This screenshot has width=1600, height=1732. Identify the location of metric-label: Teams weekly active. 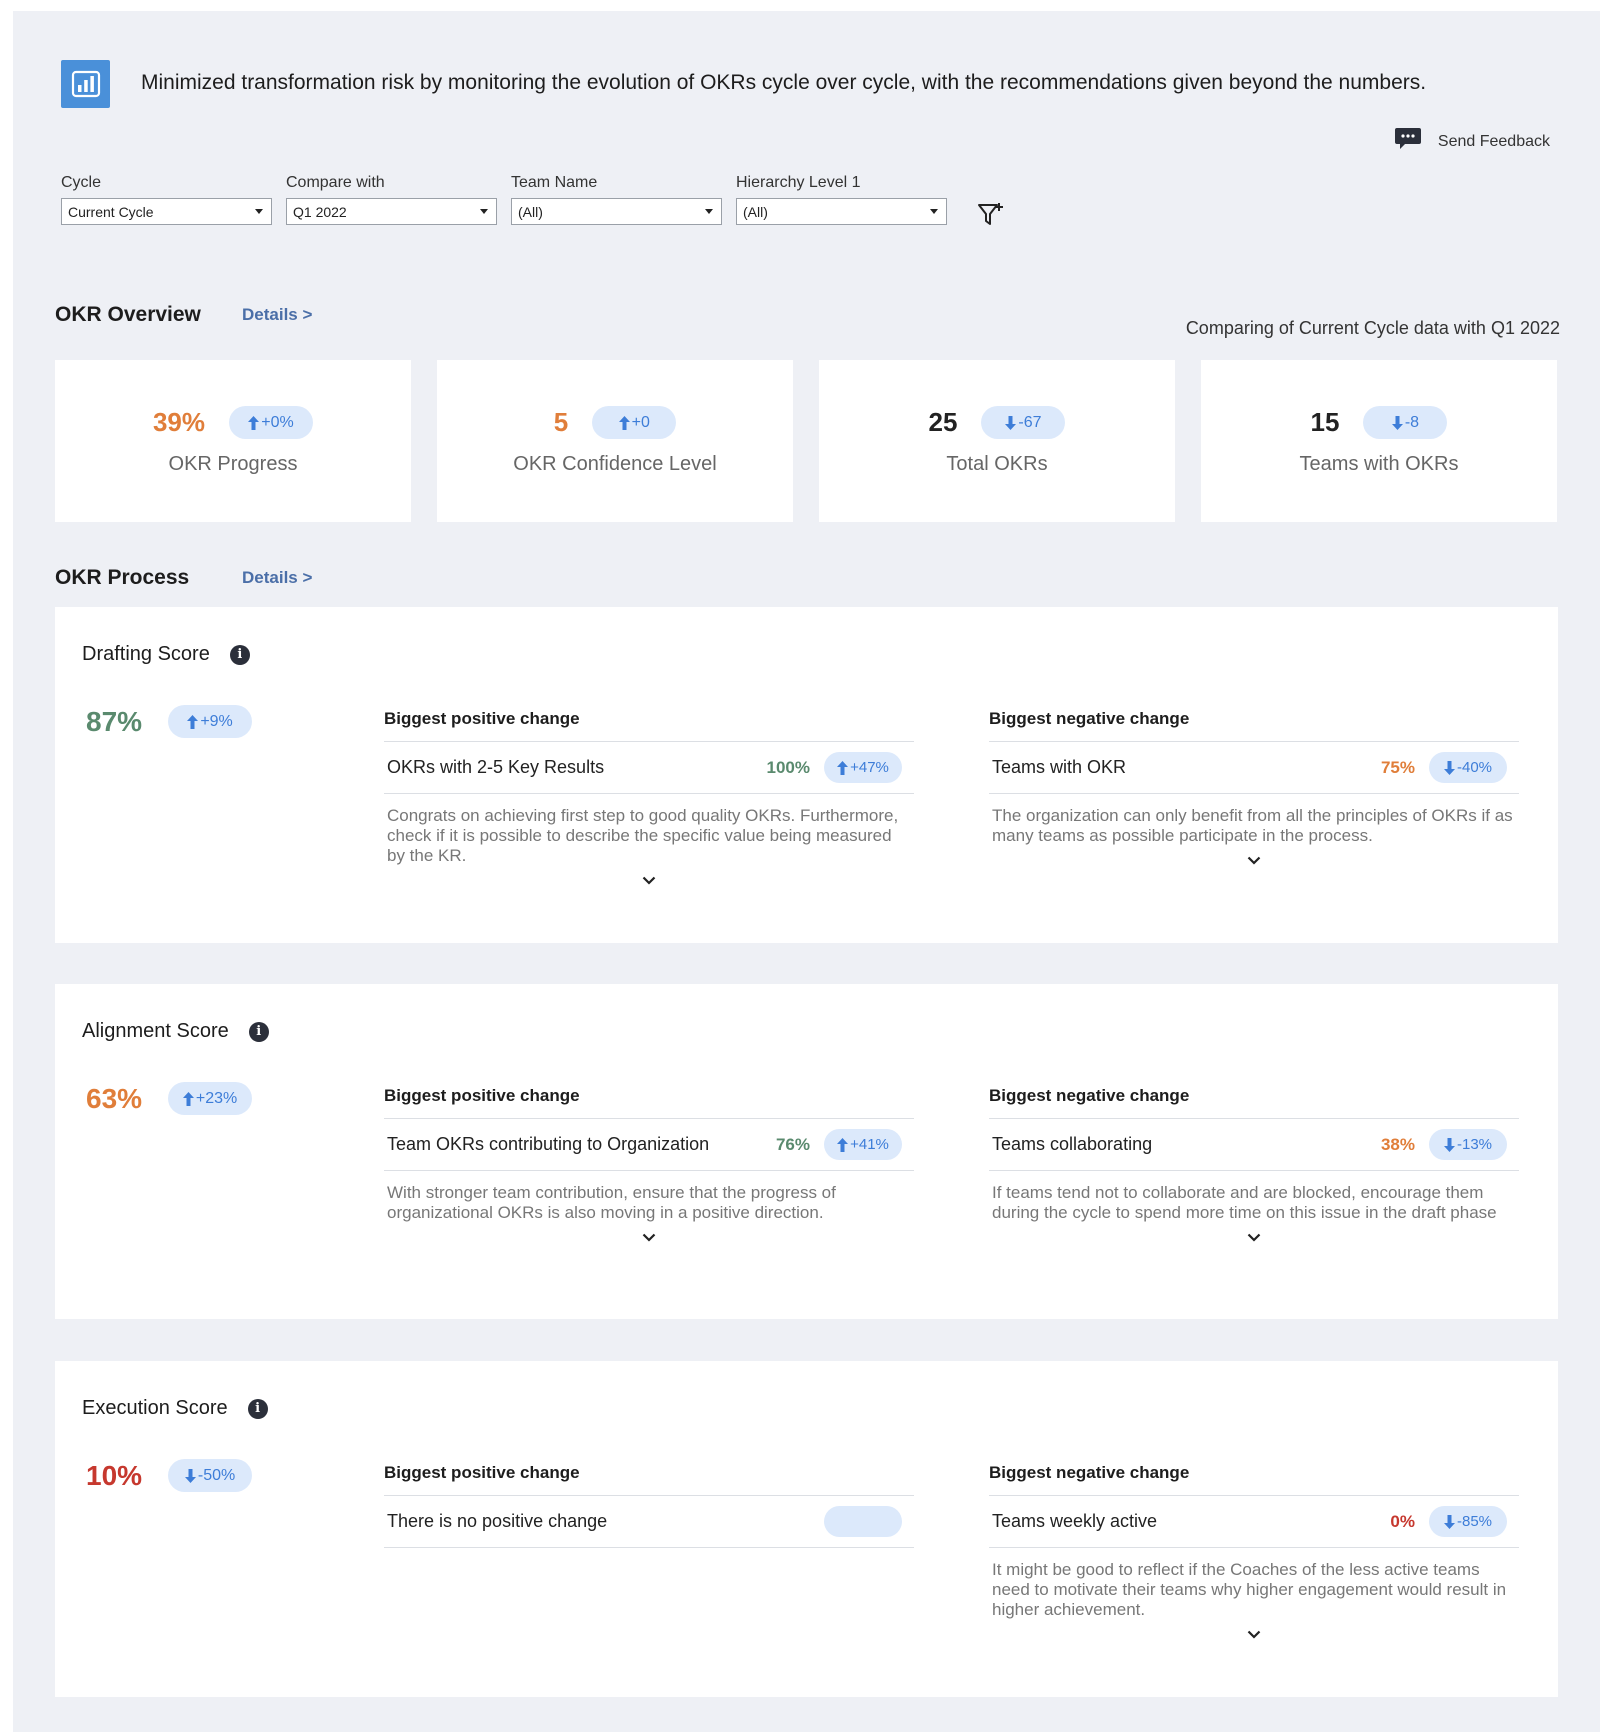
(1075, 1521).